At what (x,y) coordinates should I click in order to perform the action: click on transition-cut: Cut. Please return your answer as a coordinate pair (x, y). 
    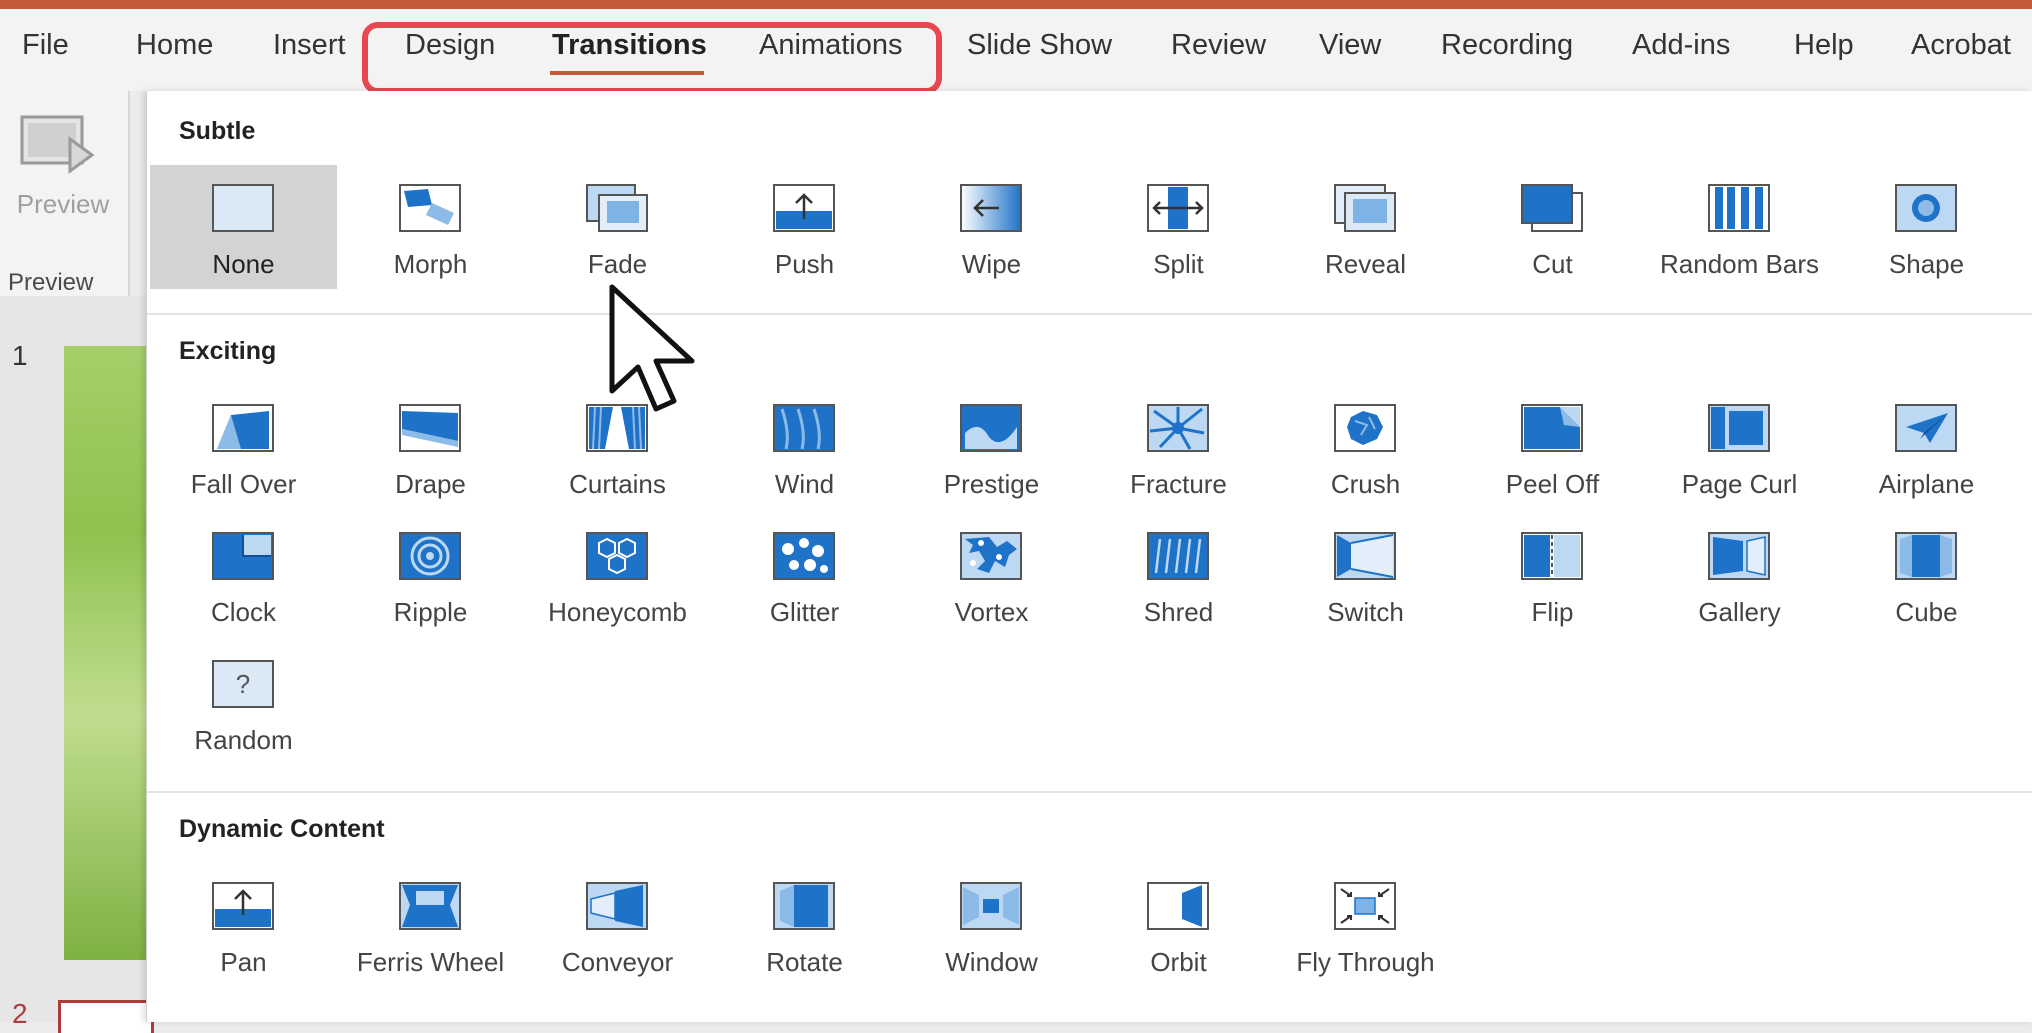
    Looking at the image, I should click on (1552, 227).